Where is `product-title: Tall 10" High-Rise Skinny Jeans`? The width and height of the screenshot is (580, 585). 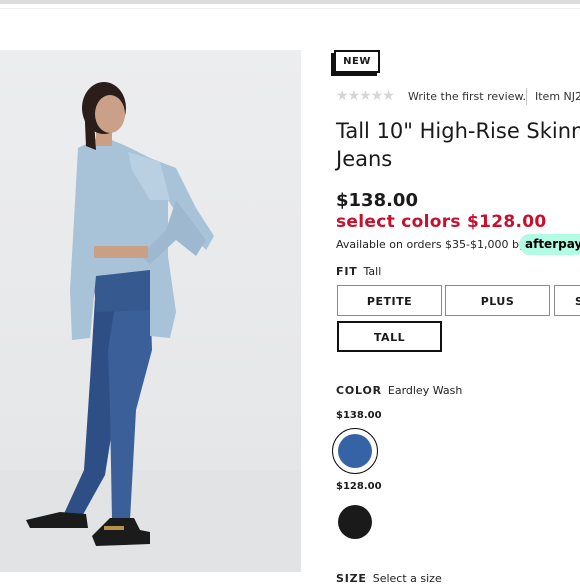 product-title: Tall 10" High-Rise Skinny Jeans is located at coordinates (458, 145).